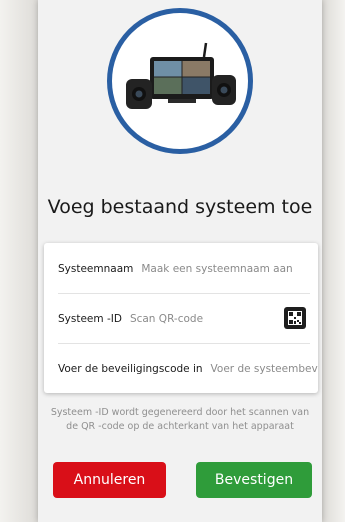 The width and height of the screenshot is (345, 522). Describe the element at coordinates (96, 269) in the screenshot. I see `system-name-label: Systeemnaam` at that location.